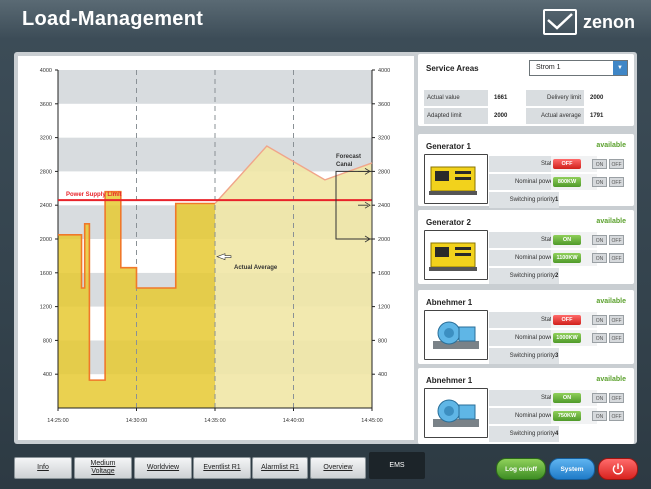 This screenshot has height=489, width=651. I want to click on y-tick-label-left: 4000, so click(46, 71).